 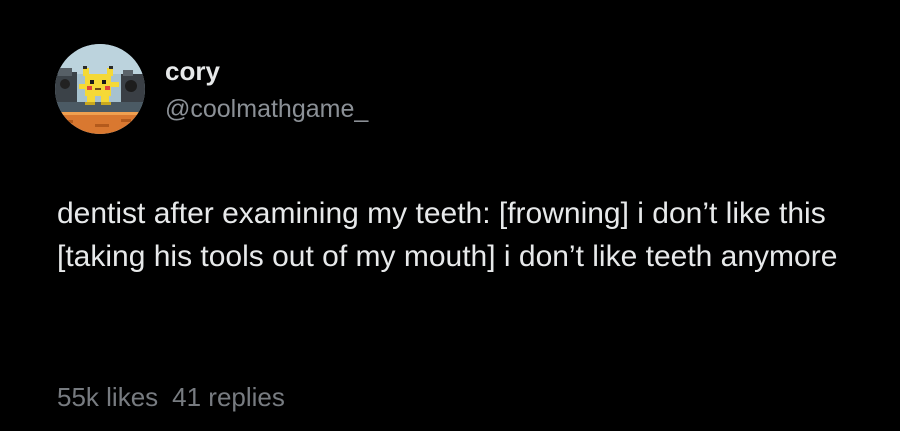 What do you see at coordinates (266, 71) in the screenshot?
I see `author-display-name: cory` at bounding box center [266, 71].